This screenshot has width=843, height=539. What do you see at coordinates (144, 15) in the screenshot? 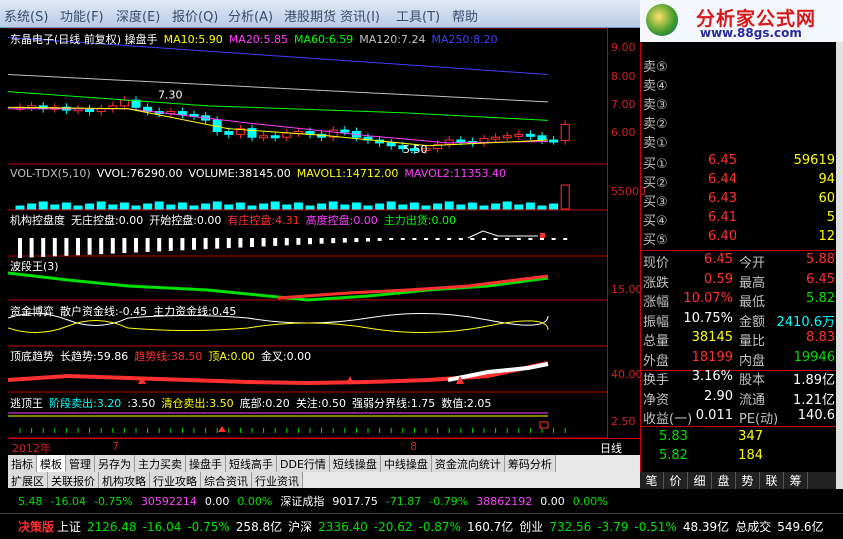
I see `menu-depth: 深度(E)` at bounding box center [144, 15].